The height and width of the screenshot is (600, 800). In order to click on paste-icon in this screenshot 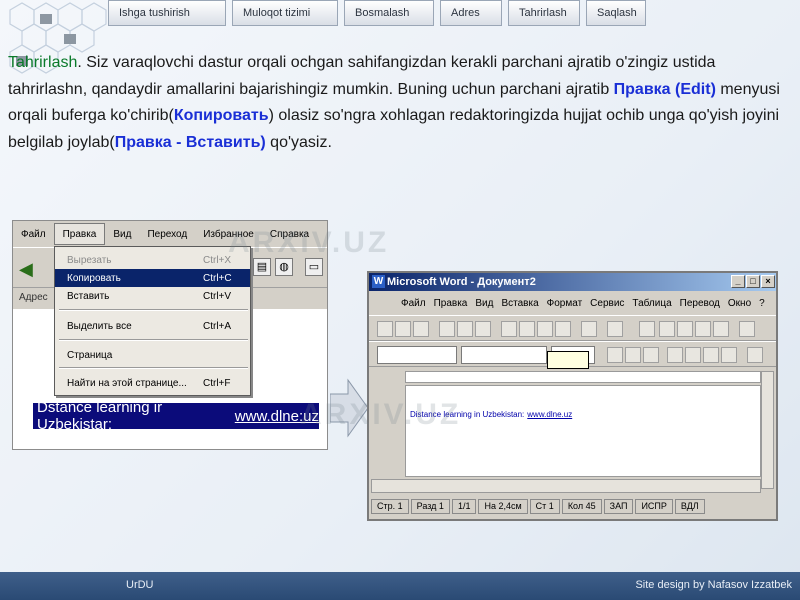, I will do `click(545, 329)`.